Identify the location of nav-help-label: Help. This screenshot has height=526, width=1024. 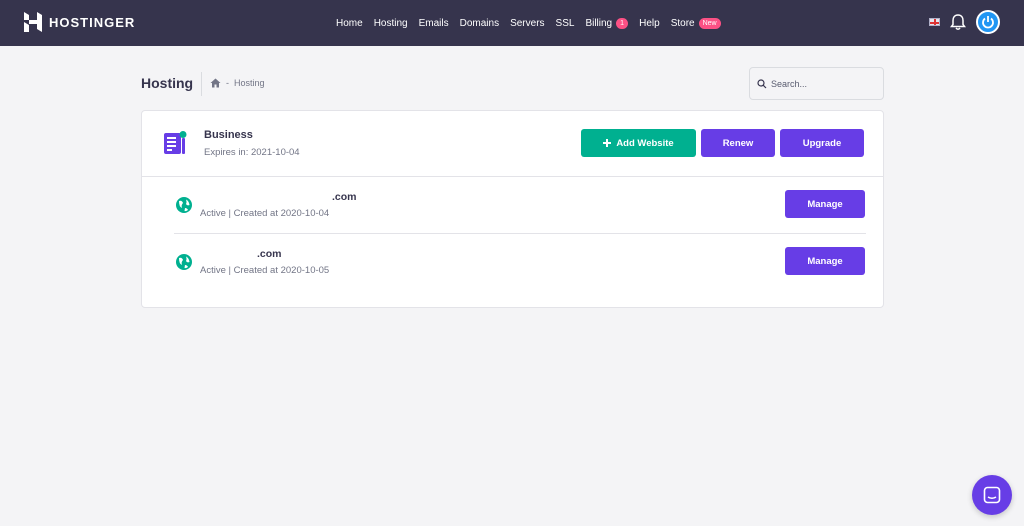
(649, 23).